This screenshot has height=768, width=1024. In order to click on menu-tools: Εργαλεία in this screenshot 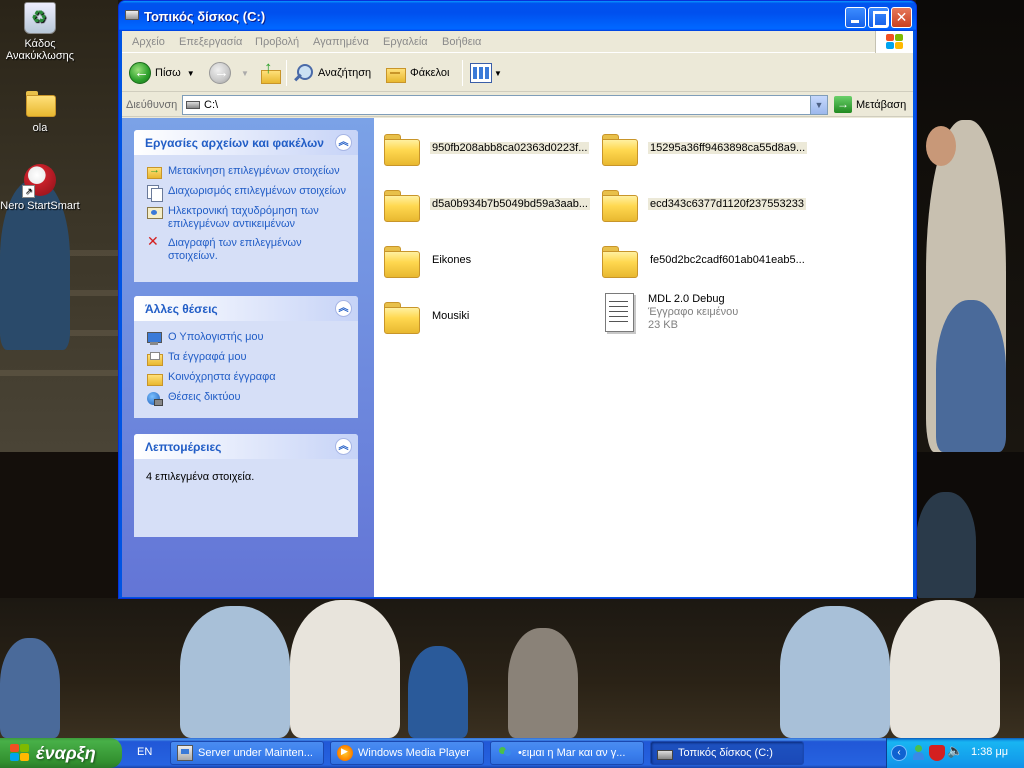, I will do `click(405, 42)`.